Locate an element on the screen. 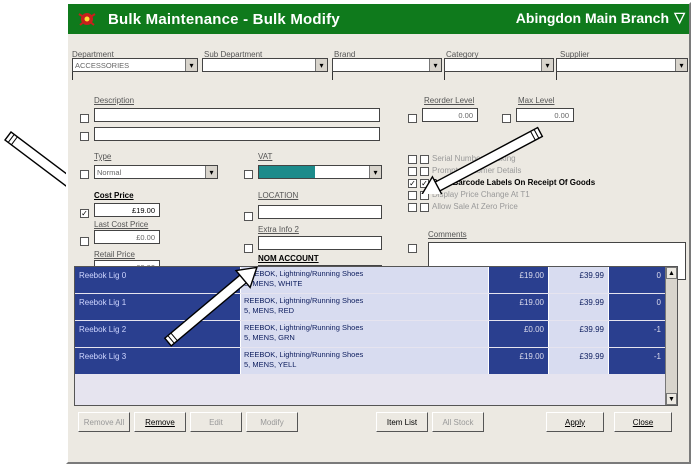 The width and height of the screenshot is (691, 466). item-list-button: Item List is located at coordinates (402, 422).